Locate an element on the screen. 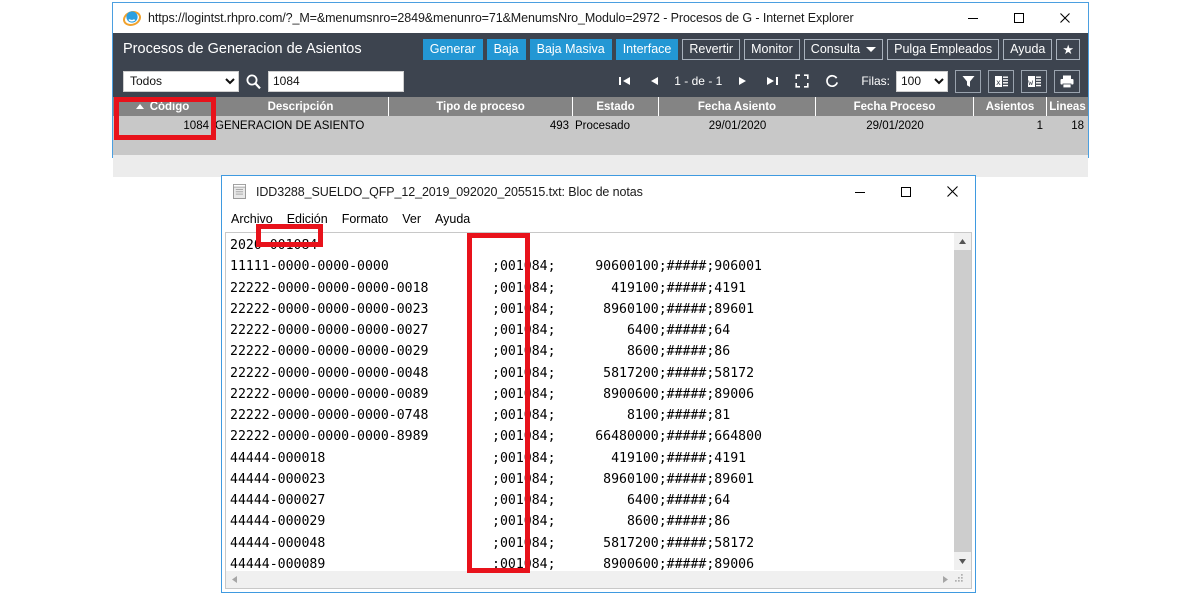 This screenshot has height=595, width=1200. vertical-scrollbar-thumb is located at coordinates (962, 401).